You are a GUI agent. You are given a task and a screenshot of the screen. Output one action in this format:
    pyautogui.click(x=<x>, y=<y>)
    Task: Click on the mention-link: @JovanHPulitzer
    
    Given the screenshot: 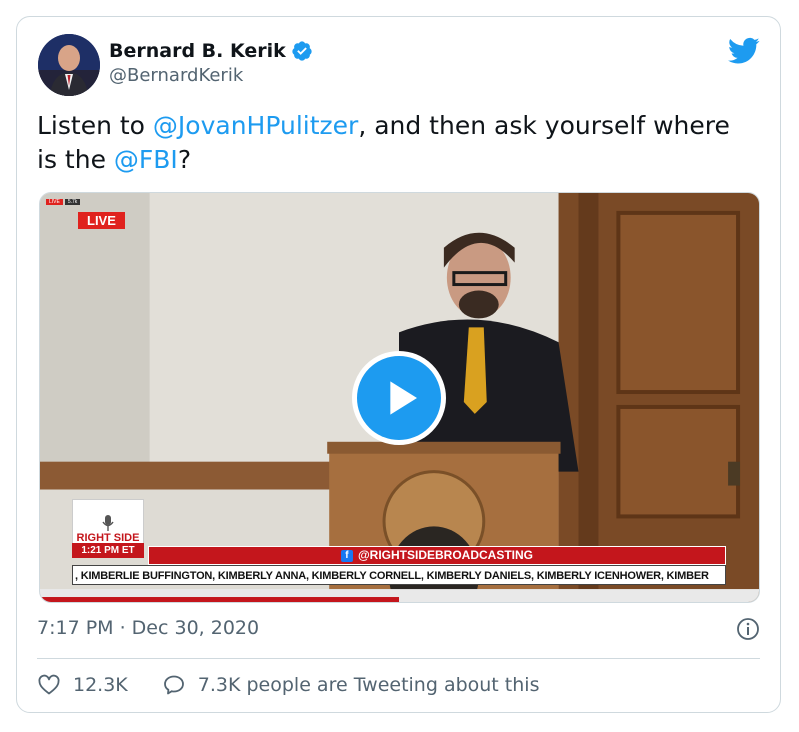 What is the action you would take?
    pyautogui.click(x=255, y=125)
    